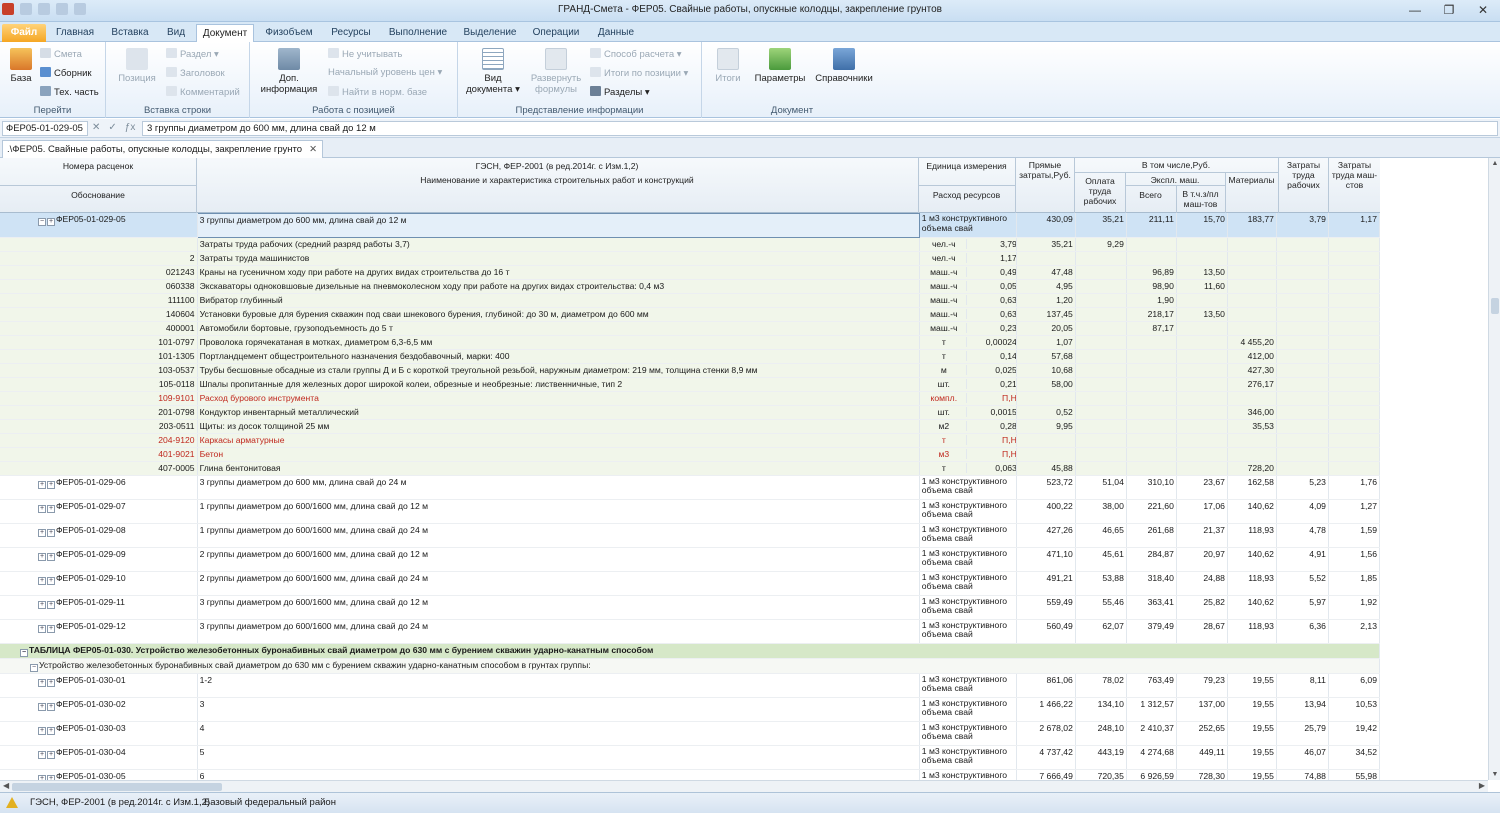 This screenshot has width=1500, height=813. What do you see at coordinates (195, 73) in the screenshot?
I see `zagolovok-button: Заголовок` at bounding box center [195, 73].